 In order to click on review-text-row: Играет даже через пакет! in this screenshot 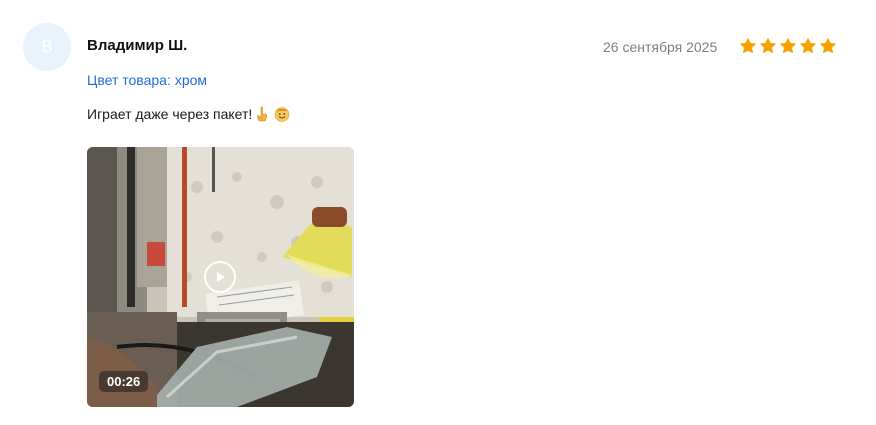, I will do `click(188, 114)`.